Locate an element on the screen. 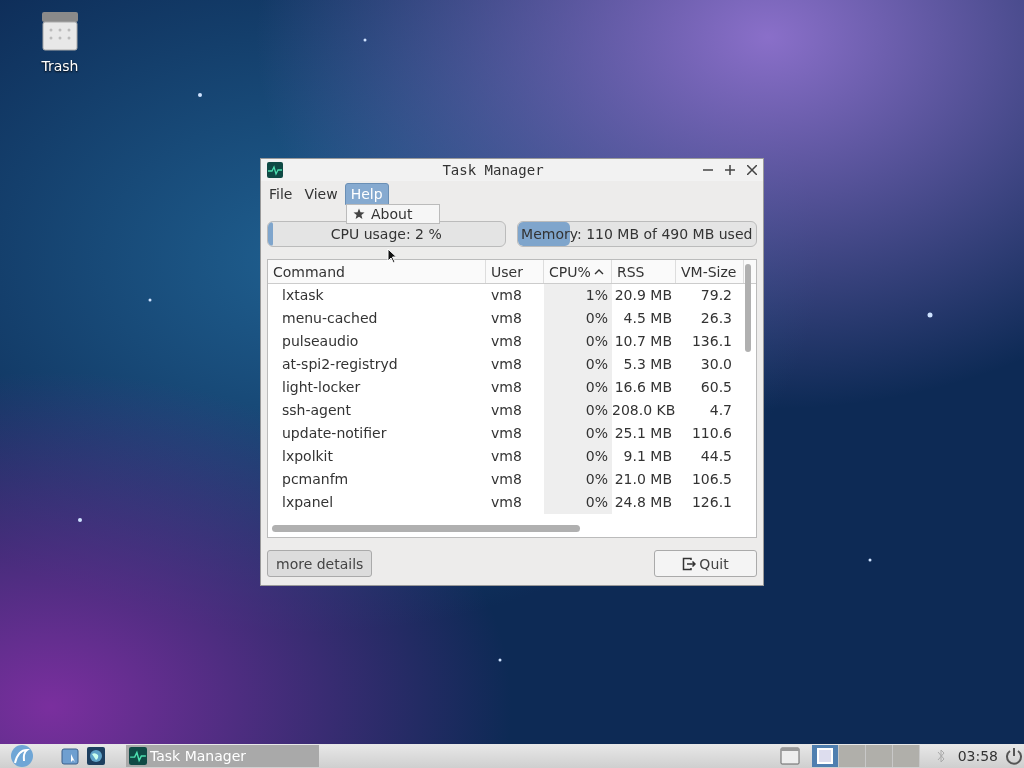 The width and height of the screenshot is (1024, 768). table-cell-text: pulseaudio is located at coordinates (320, 341).